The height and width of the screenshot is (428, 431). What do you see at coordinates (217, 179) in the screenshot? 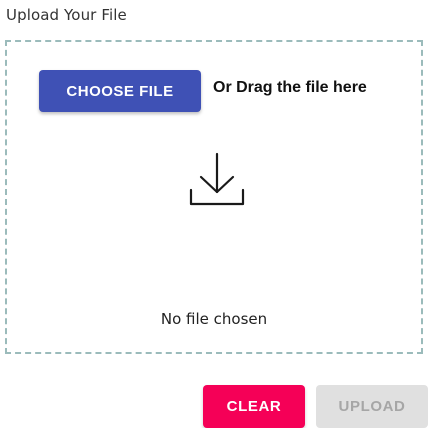
I see `download-icon` at bounding box center [217, 179].